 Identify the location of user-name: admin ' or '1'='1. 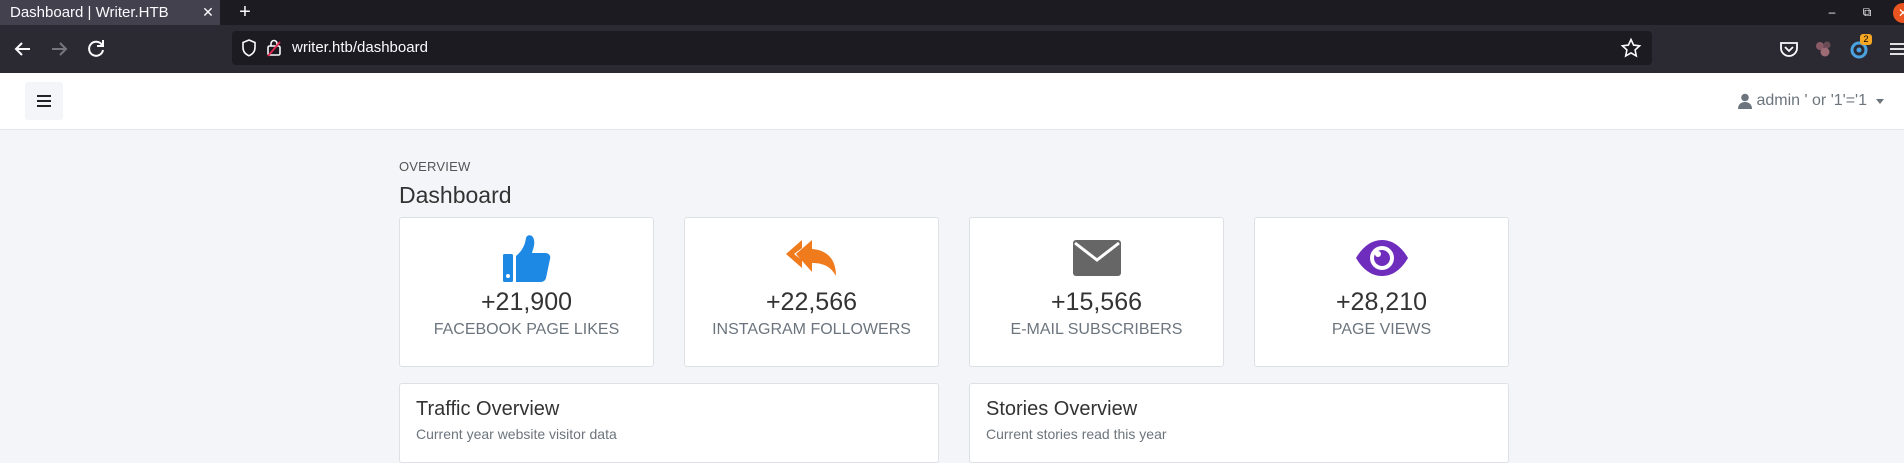
(1812, 100).